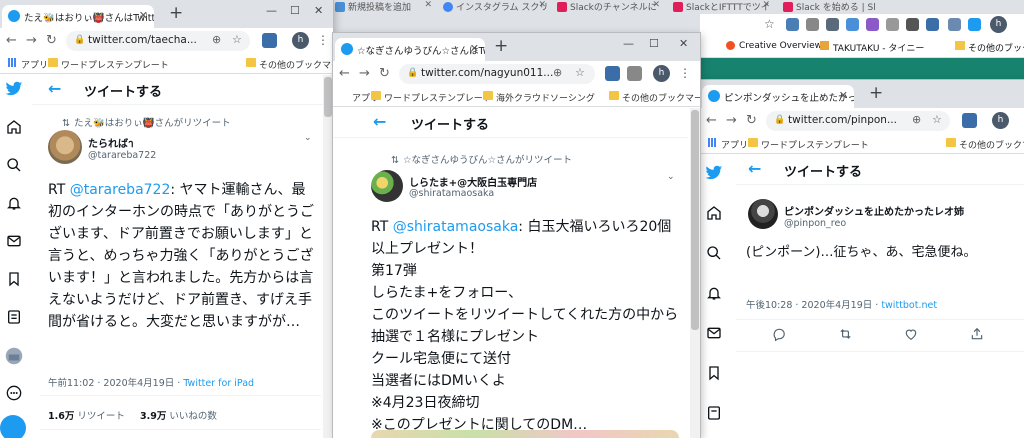  What do you see at coordinates (830, 7) in the screenshot?
I see `background-tab-5: Slack を始める | Sl` at bounding box center [830, 7].